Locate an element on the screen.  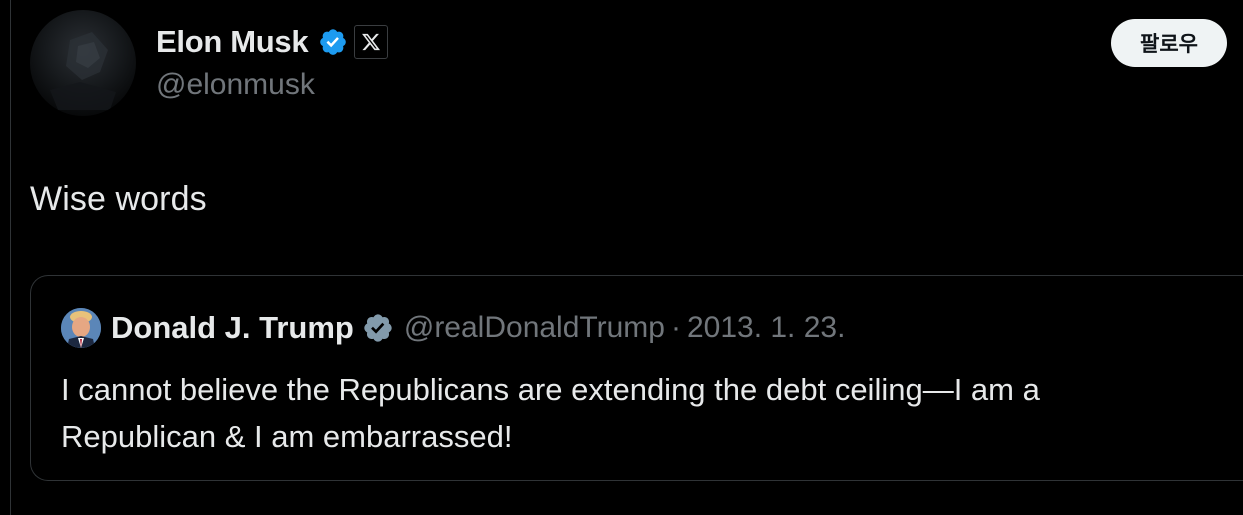
author-avatar is located at coordinates (83, 63).